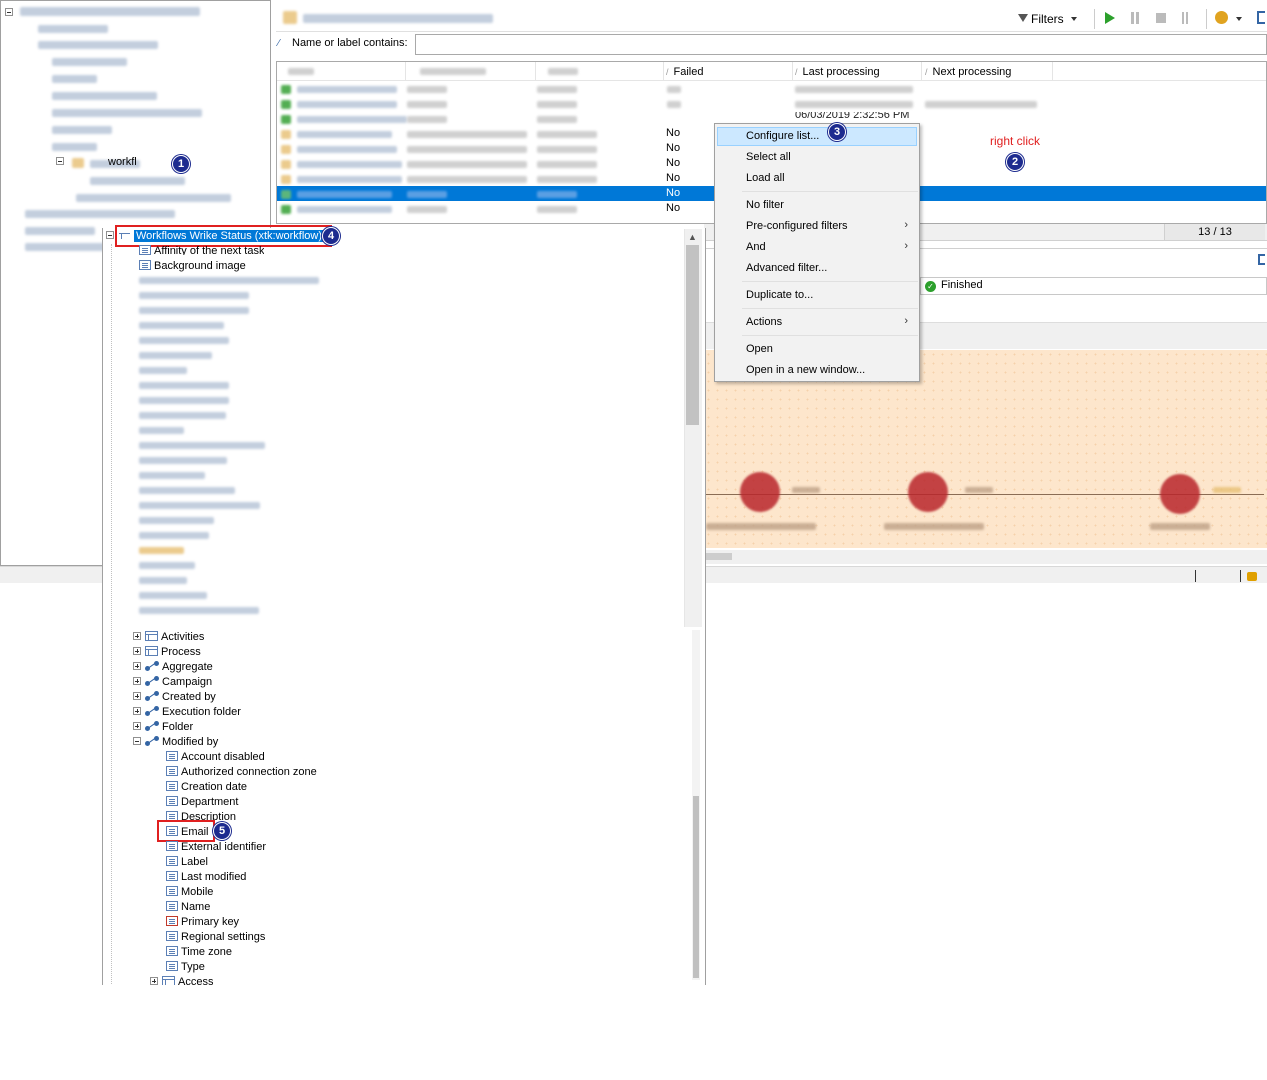 The height and width of the screenshot is (1080, 1267). What do you see at coordinates (1094, 19) in the screenshot?
I see `toolbar-divider` at bounding box center [1094, 19].